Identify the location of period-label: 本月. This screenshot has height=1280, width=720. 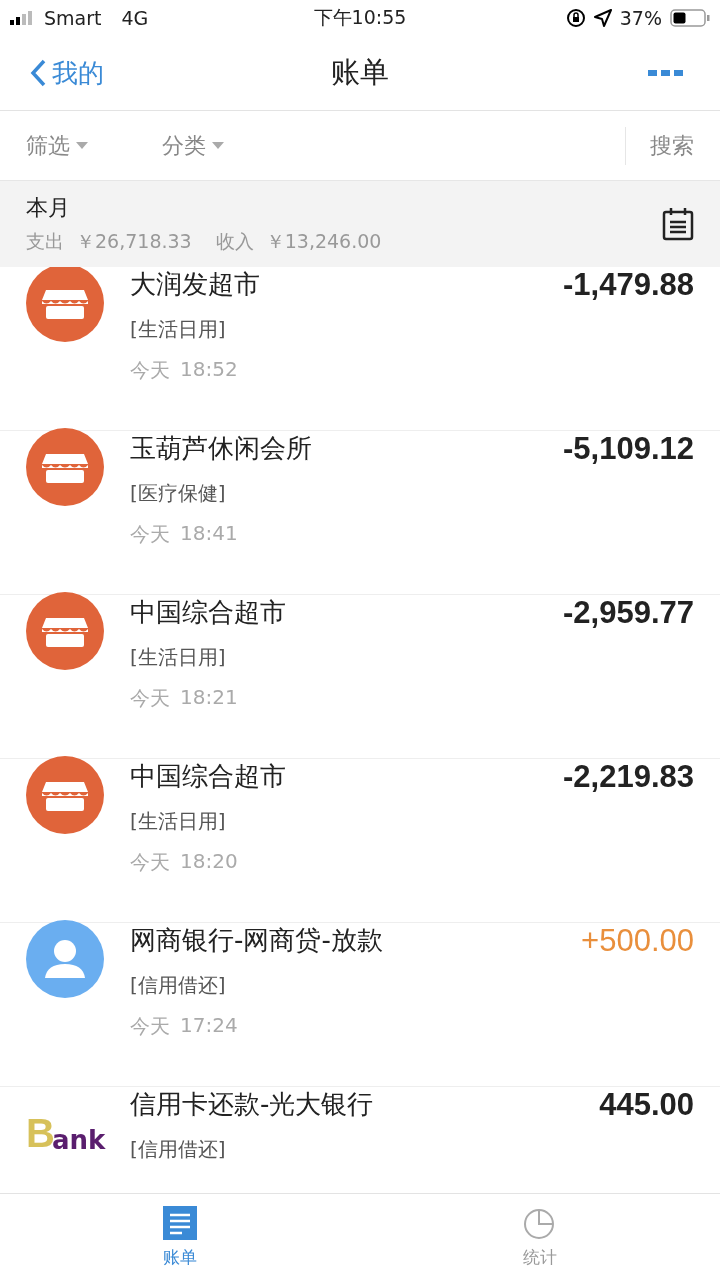
(48, 208).